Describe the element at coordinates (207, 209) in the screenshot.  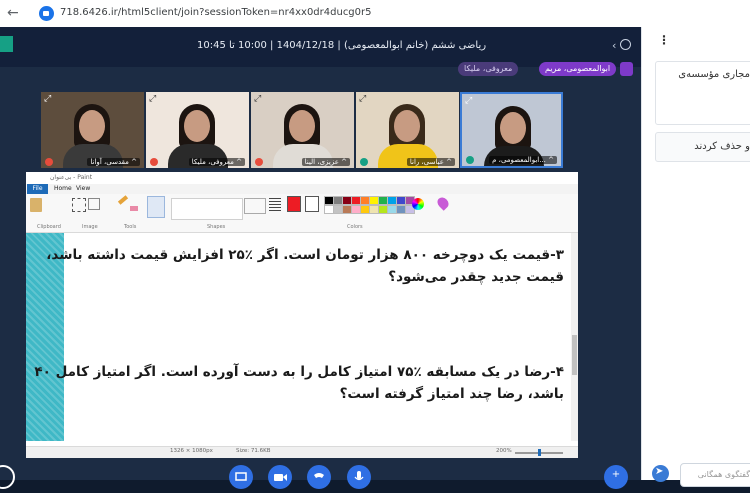
I see `shapes-icon` at that location.